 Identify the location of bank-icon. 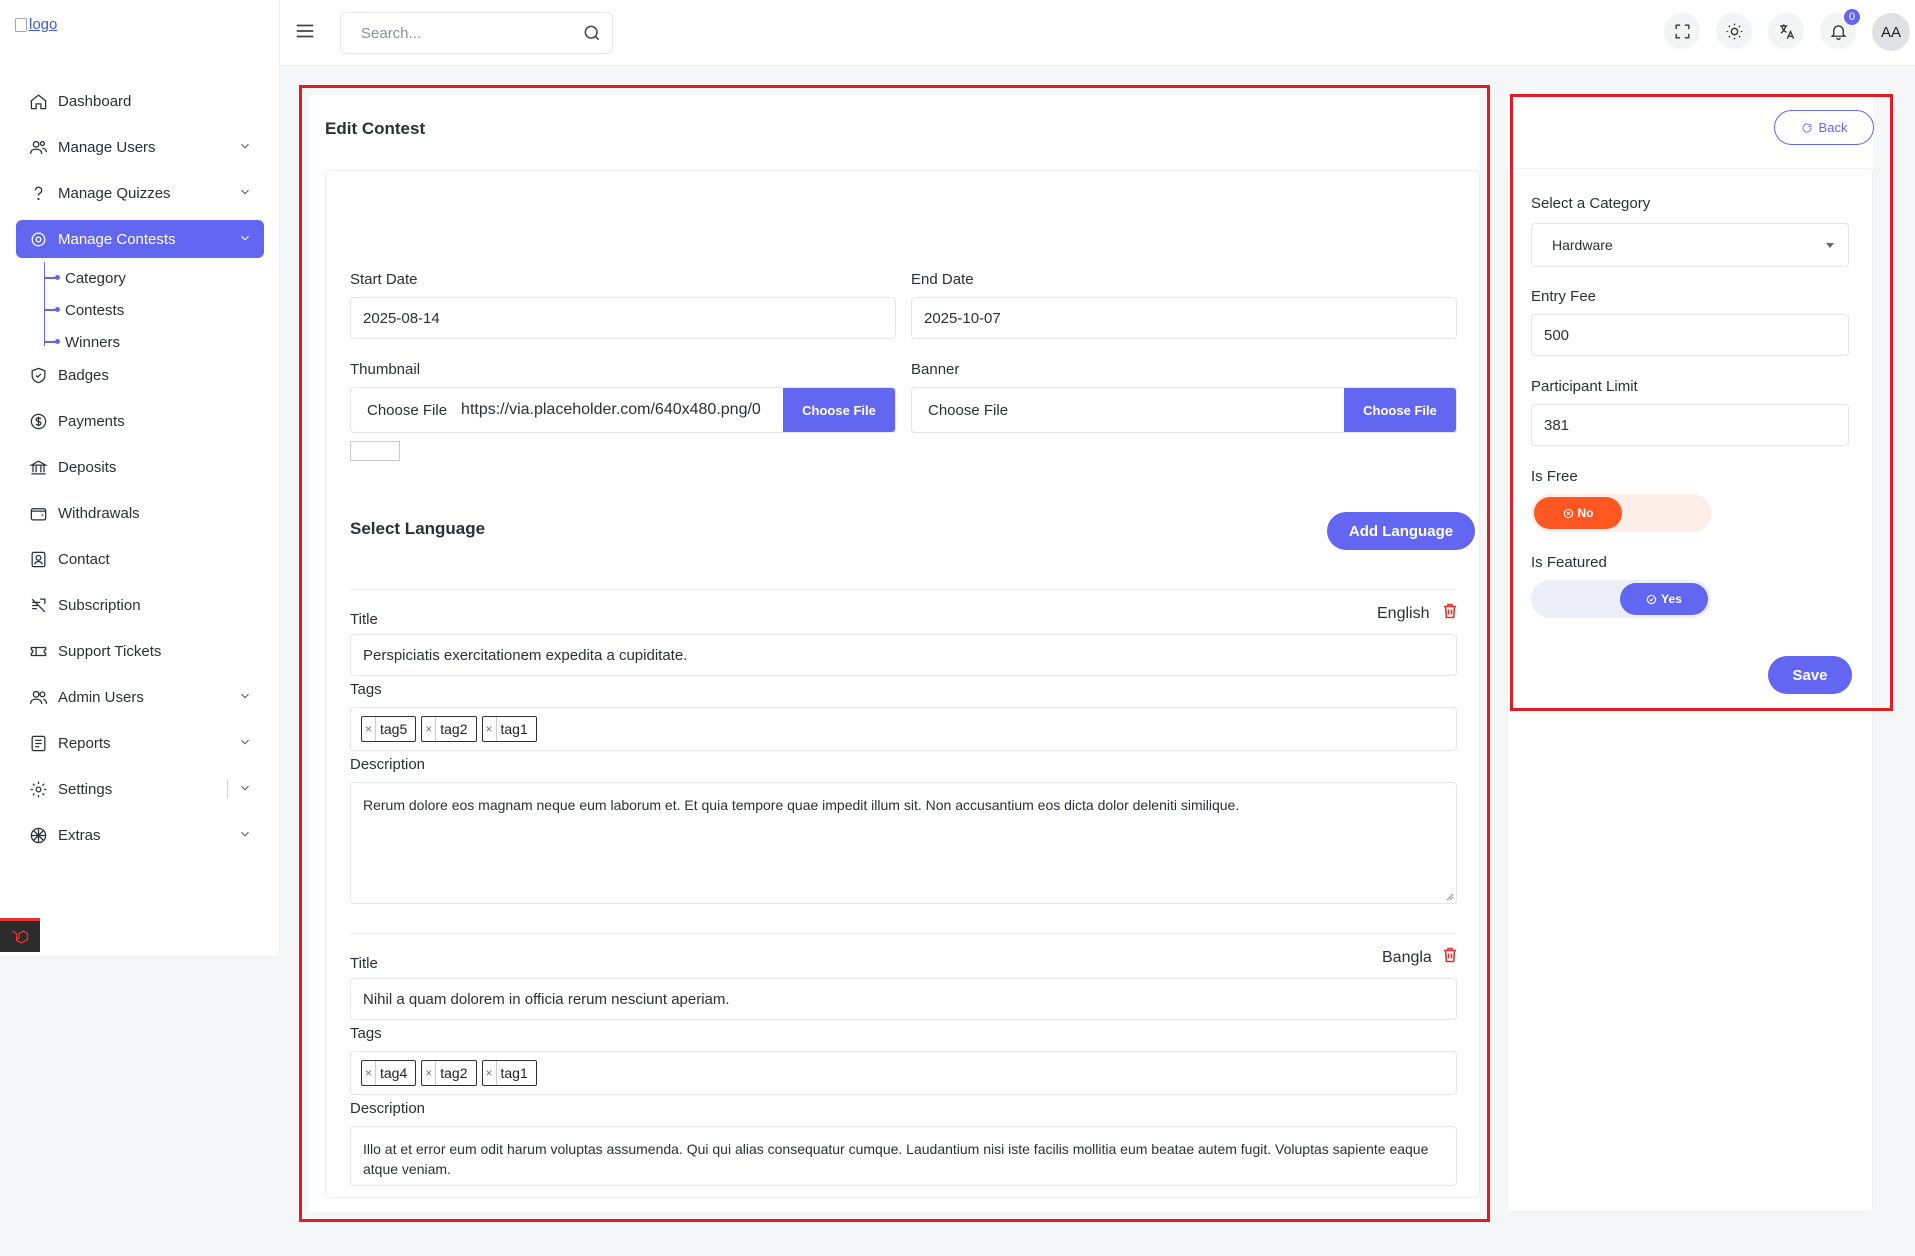
(38, 467).